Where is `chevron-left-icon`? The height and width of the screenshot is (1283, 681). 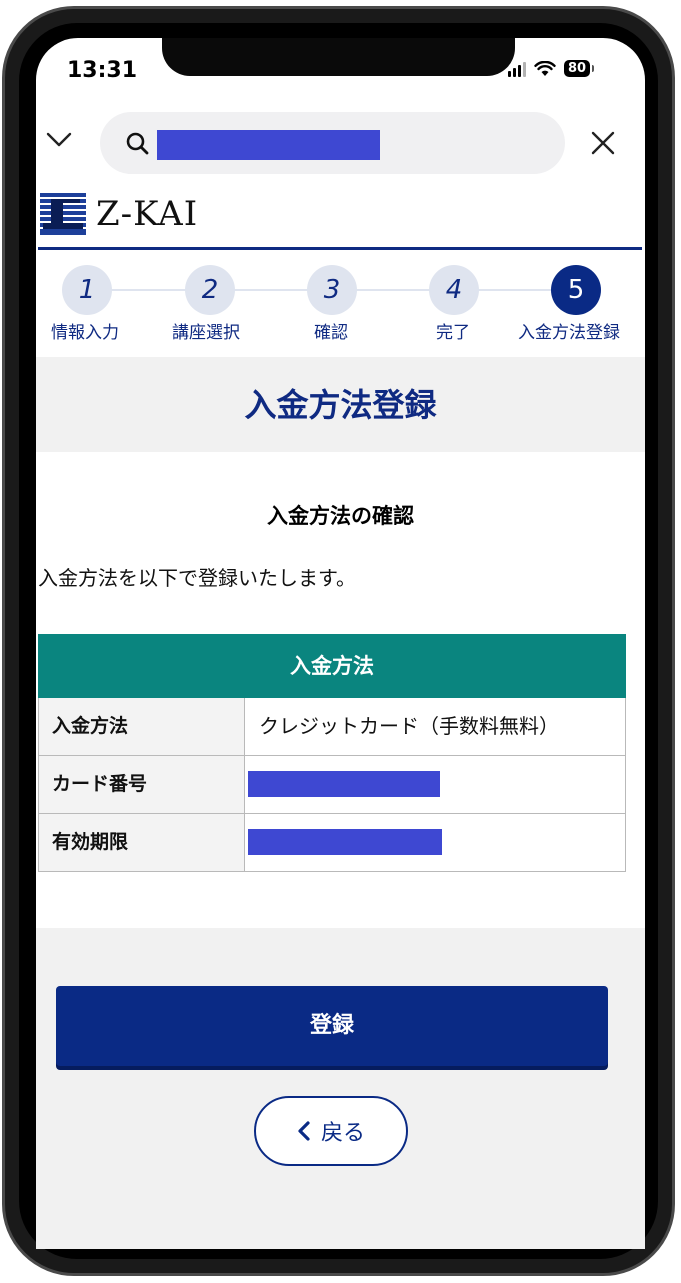 chevron-left-icon is located at coordinates (304, 1131).